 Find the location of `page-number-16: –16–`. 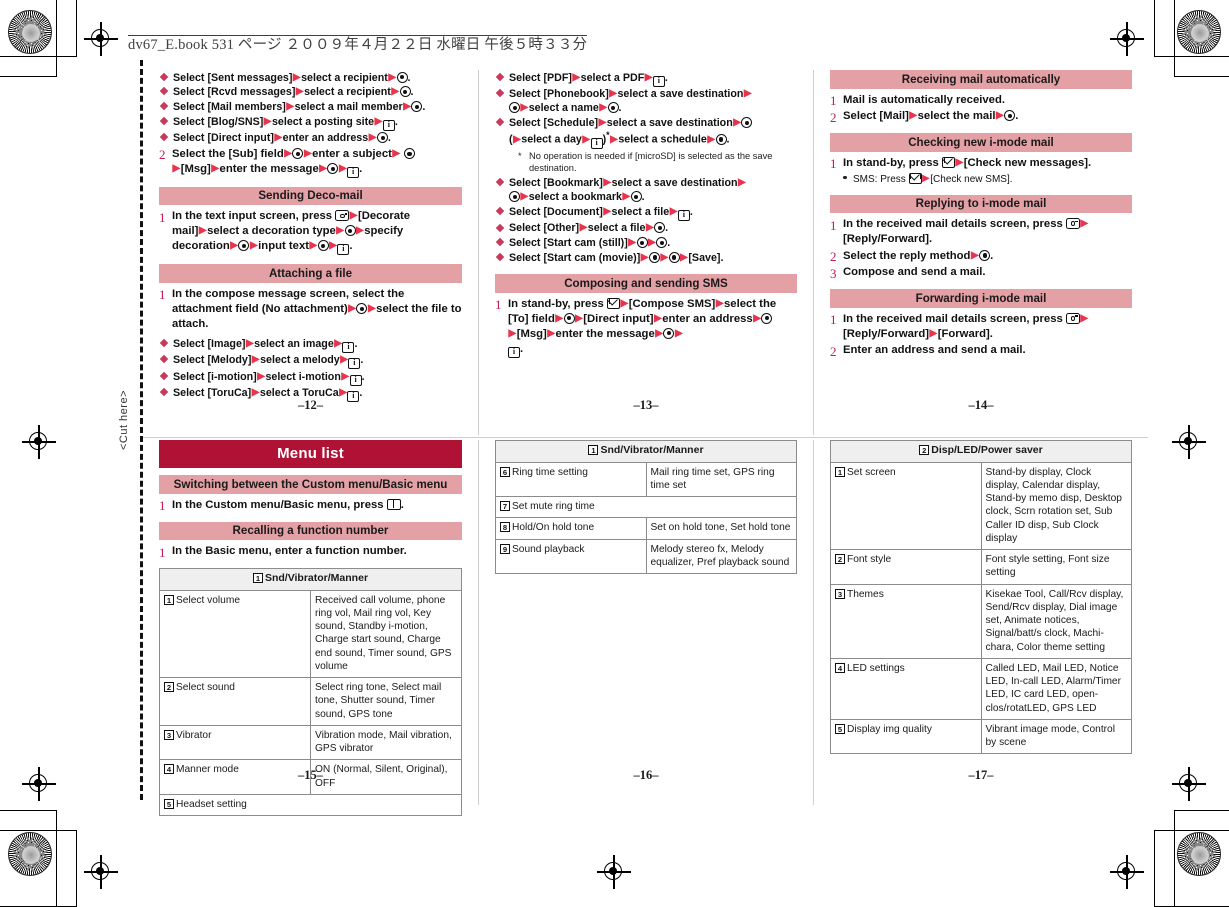

page-number-16: –16– is located at coordinates (646, 775).